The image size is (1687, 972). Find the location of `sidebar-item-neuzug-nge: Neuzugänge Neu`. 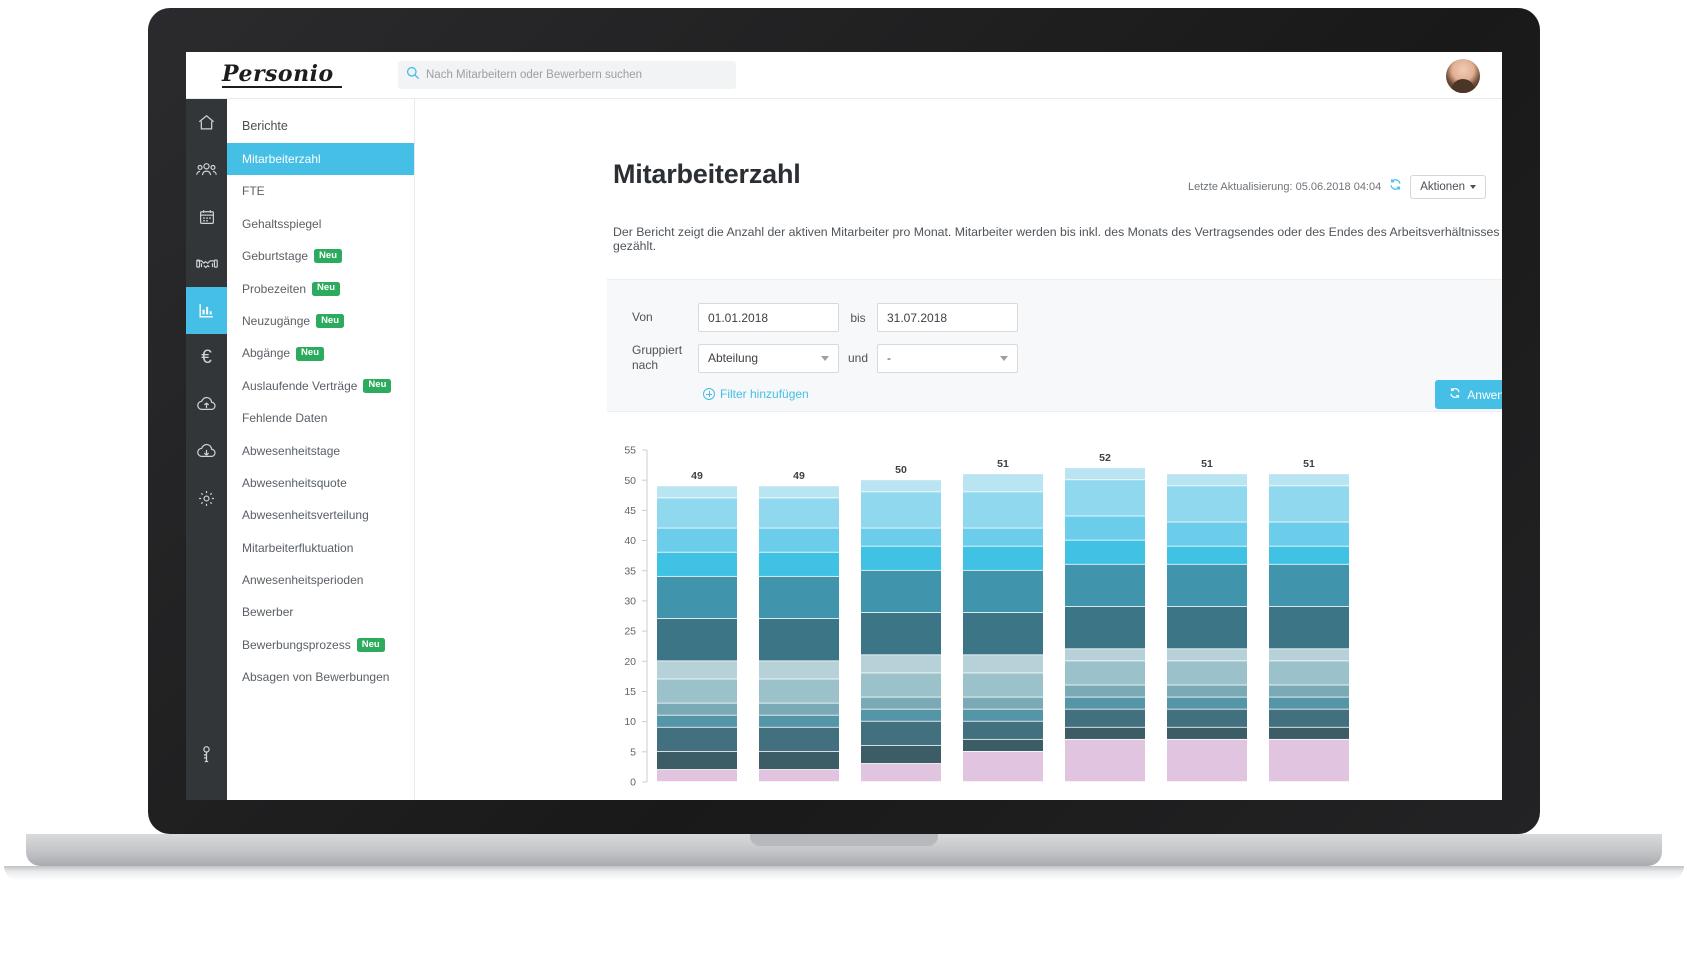

sidebar-item-neuzug-nge: Neuzugänge Neu is located at coordinates (320, 321).